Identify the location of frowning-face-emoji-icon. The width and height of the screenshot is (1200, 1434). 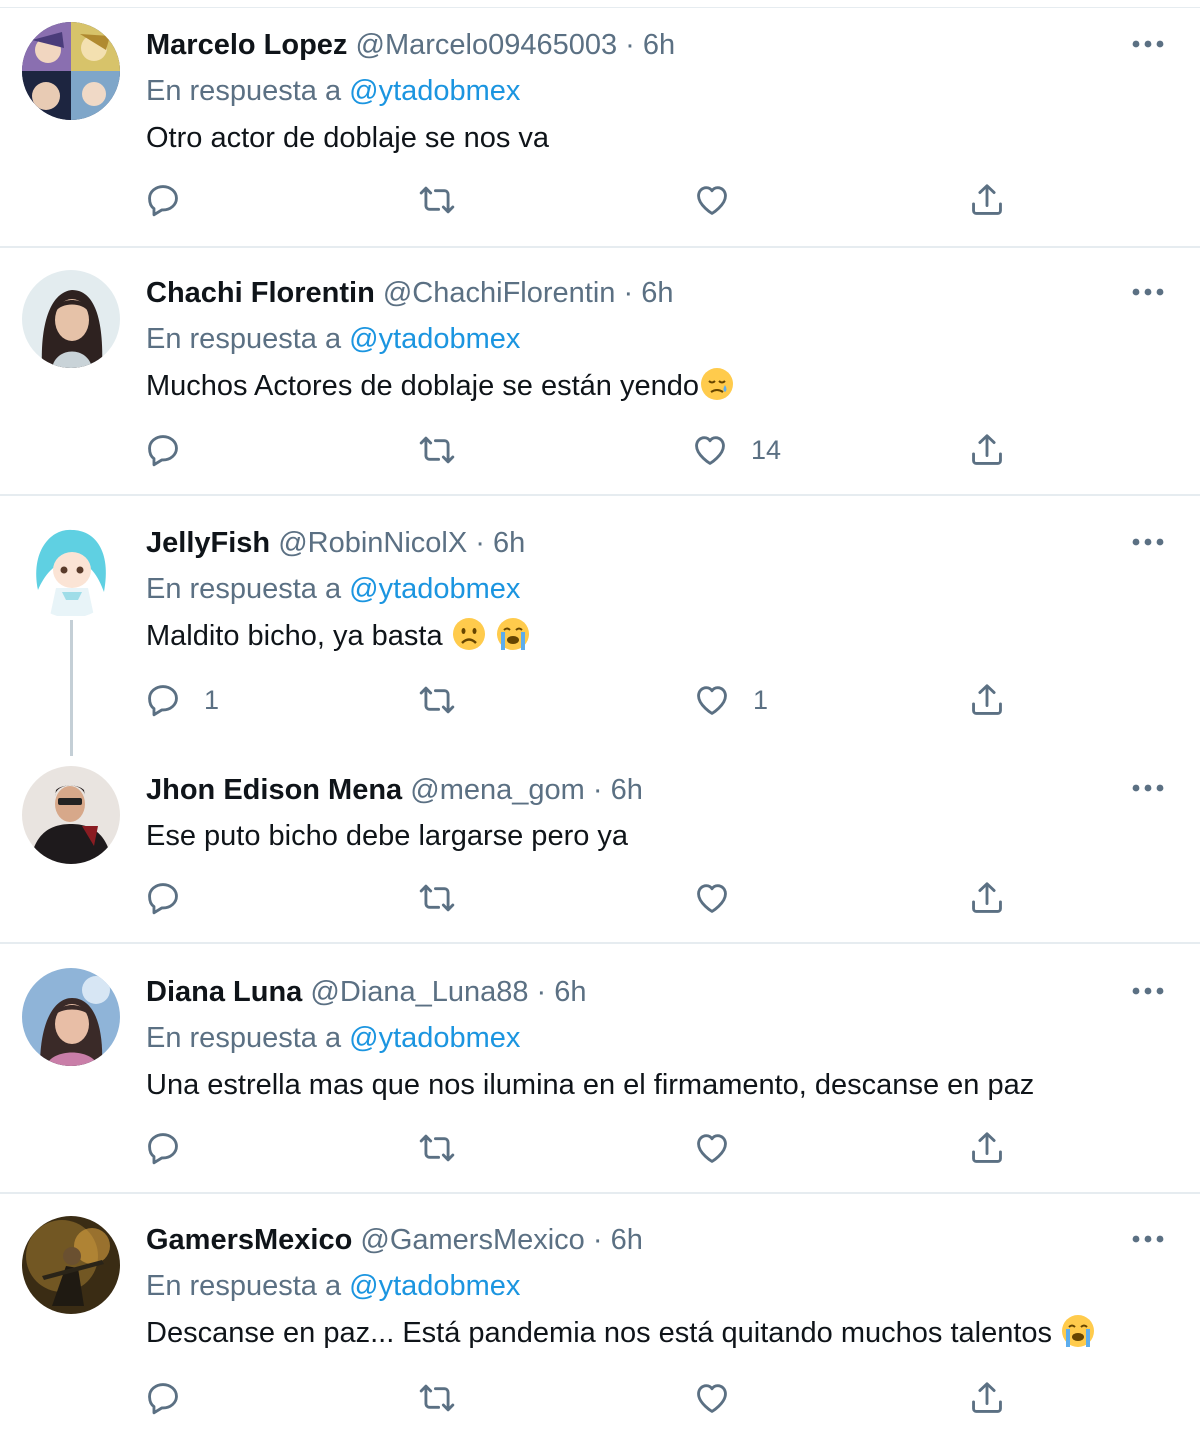
(469, 634).